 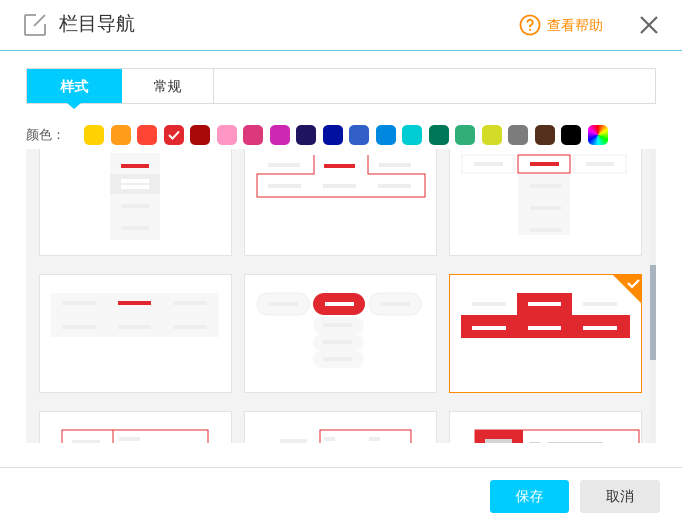 I want to click on tab-pointer-icon, so click(x=74, y=106).